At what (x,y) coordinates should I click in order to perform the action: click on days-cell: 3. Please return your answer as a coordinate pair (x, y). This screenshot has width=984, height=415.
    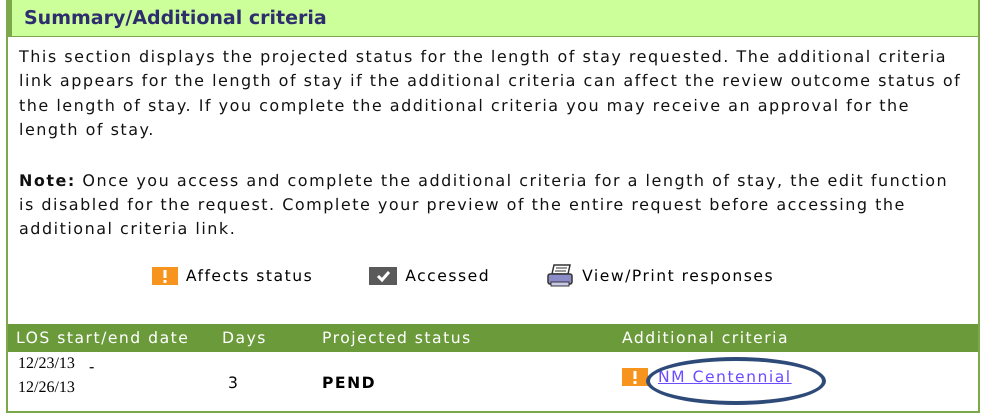
    Looking at the image, I should click on (234, 383).